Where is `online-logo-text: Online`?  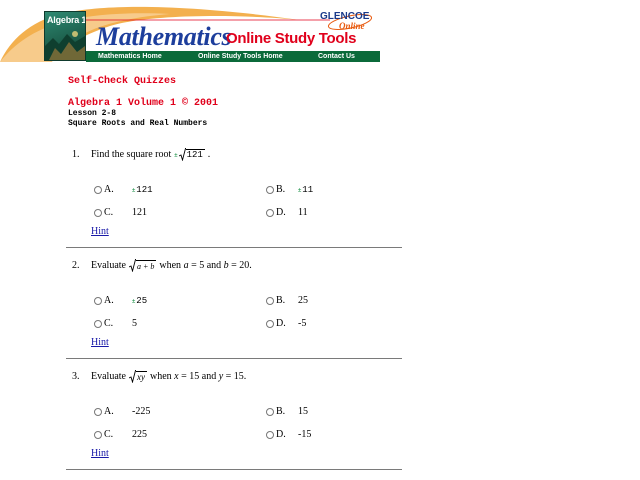
online-logo-text: Online is located at coordinates (352, 26).